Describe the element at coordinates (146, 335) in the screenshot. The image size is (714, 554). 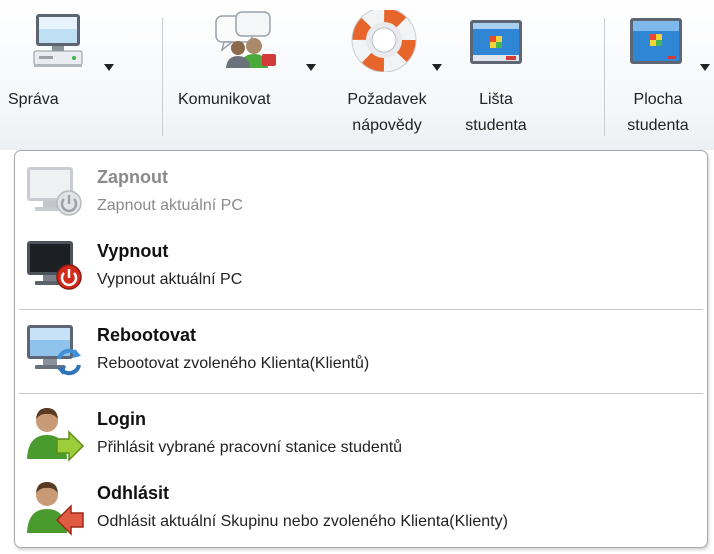
I see `rebootovat-title: Rebootovat` at that location.